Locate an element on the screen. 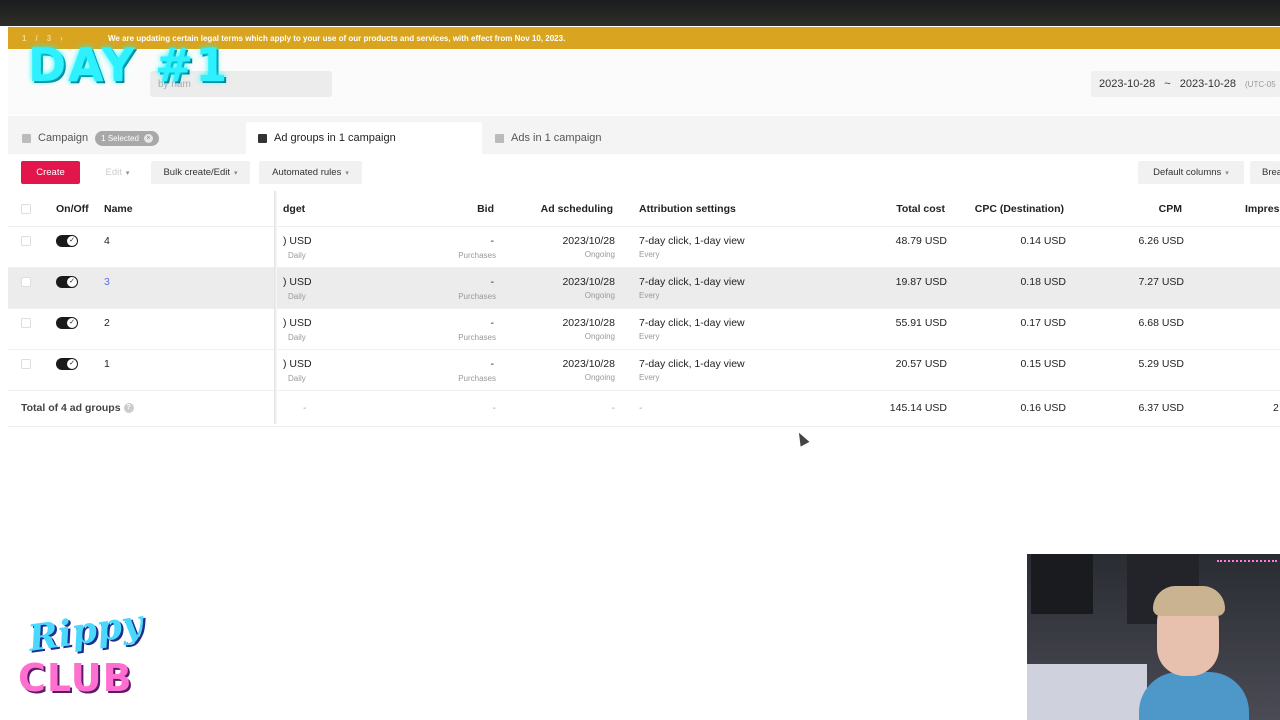  rippy-club-logo: Rippy CLUB is located at coordinates (88, 656).